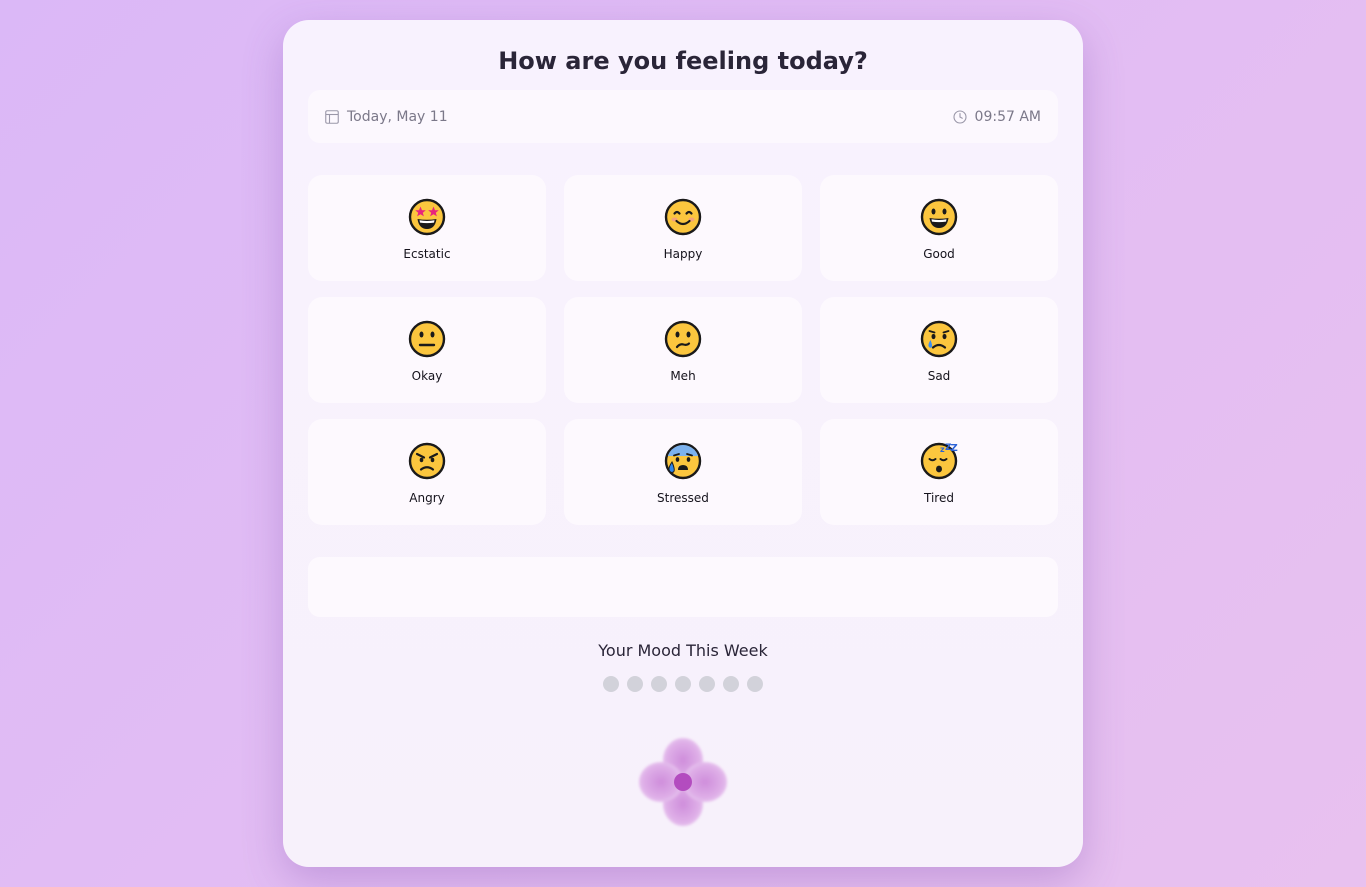 The height and width of the screenshot is (887, 1366). Describe the element at coordinates (427, 461) in the screenshot. I see `angry-face-icon` at that location.